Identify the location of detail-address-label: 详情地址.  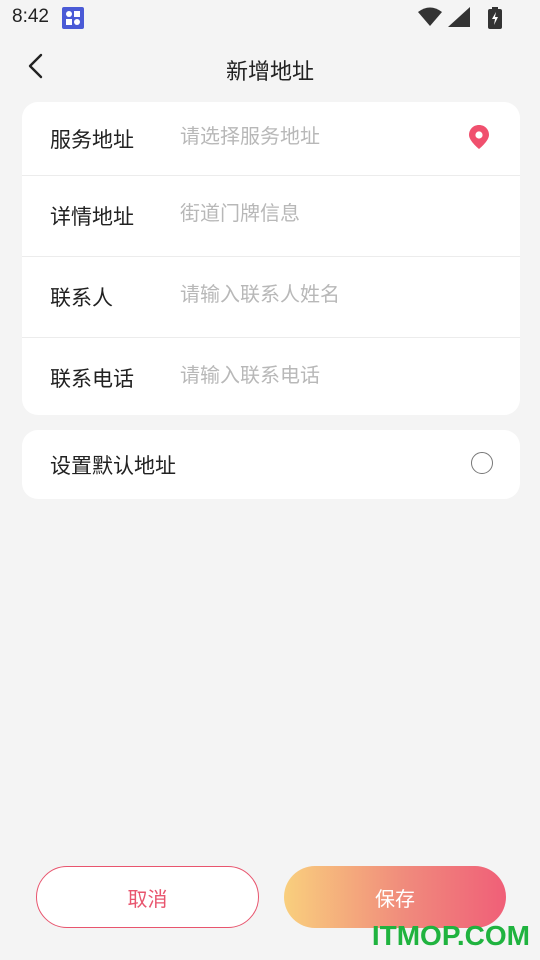
(92, 217).